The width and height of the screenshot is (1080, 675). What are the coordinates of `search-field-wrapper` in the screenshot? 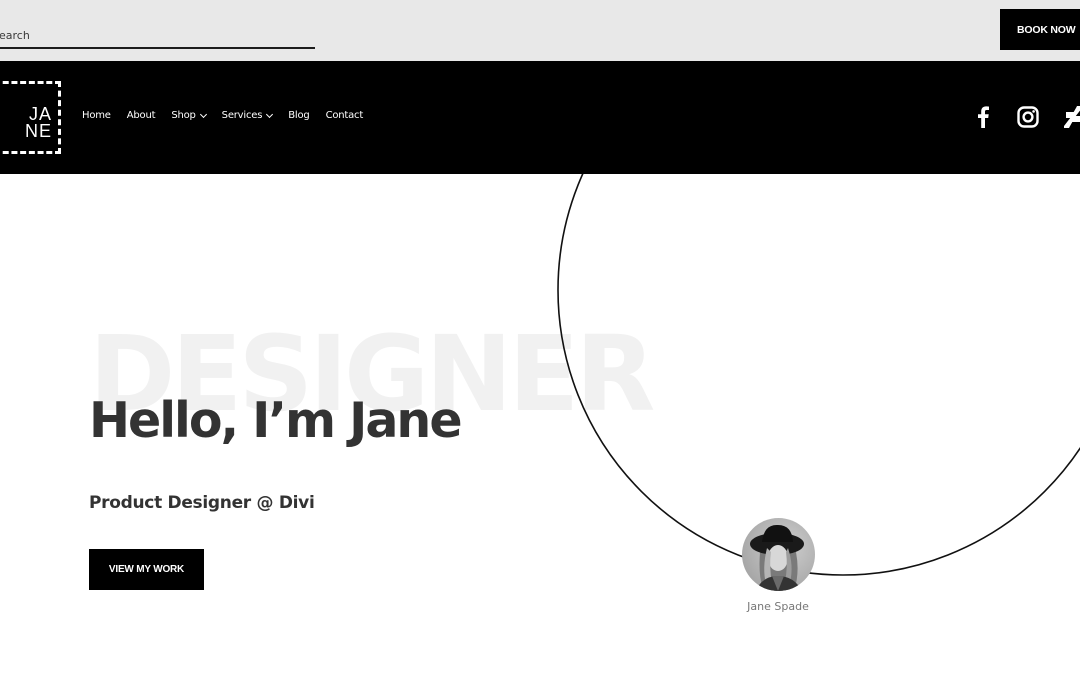 It's located at (157, 34).